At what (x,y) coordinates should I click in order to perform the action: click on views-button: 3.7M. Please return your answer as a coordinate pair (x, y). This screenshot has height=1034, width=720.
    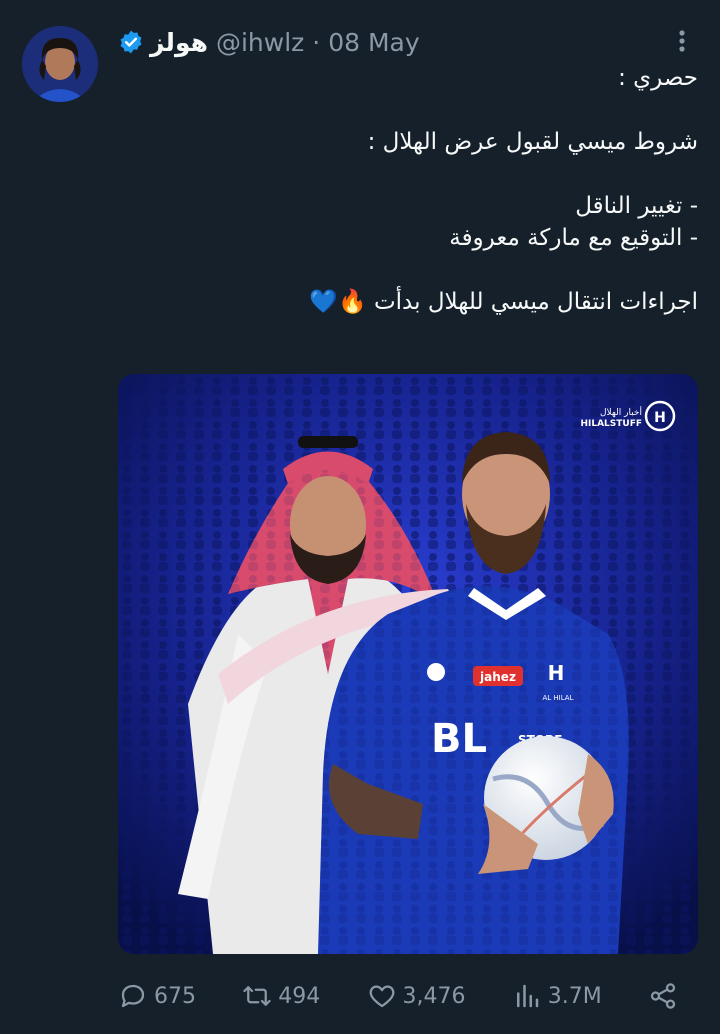
    Looking at the image, I should click on (557, 996).